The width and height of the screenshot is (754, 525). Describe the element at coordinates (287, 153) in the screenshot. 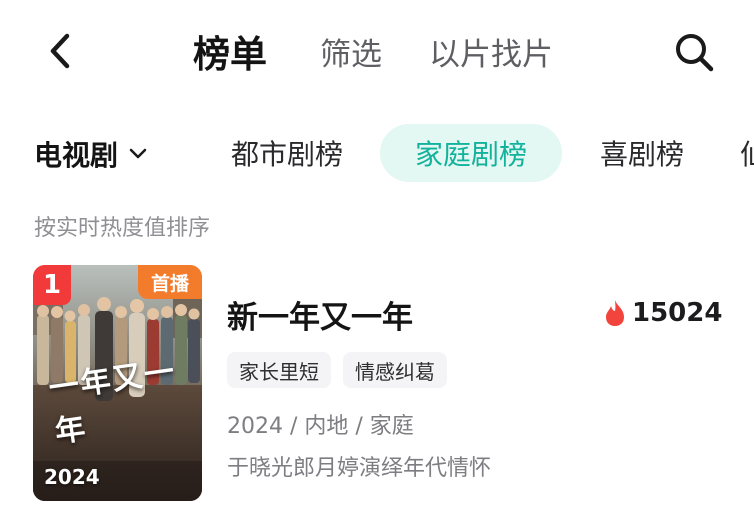

I see `chip-urban-drama: 都市剧榜` at that location.